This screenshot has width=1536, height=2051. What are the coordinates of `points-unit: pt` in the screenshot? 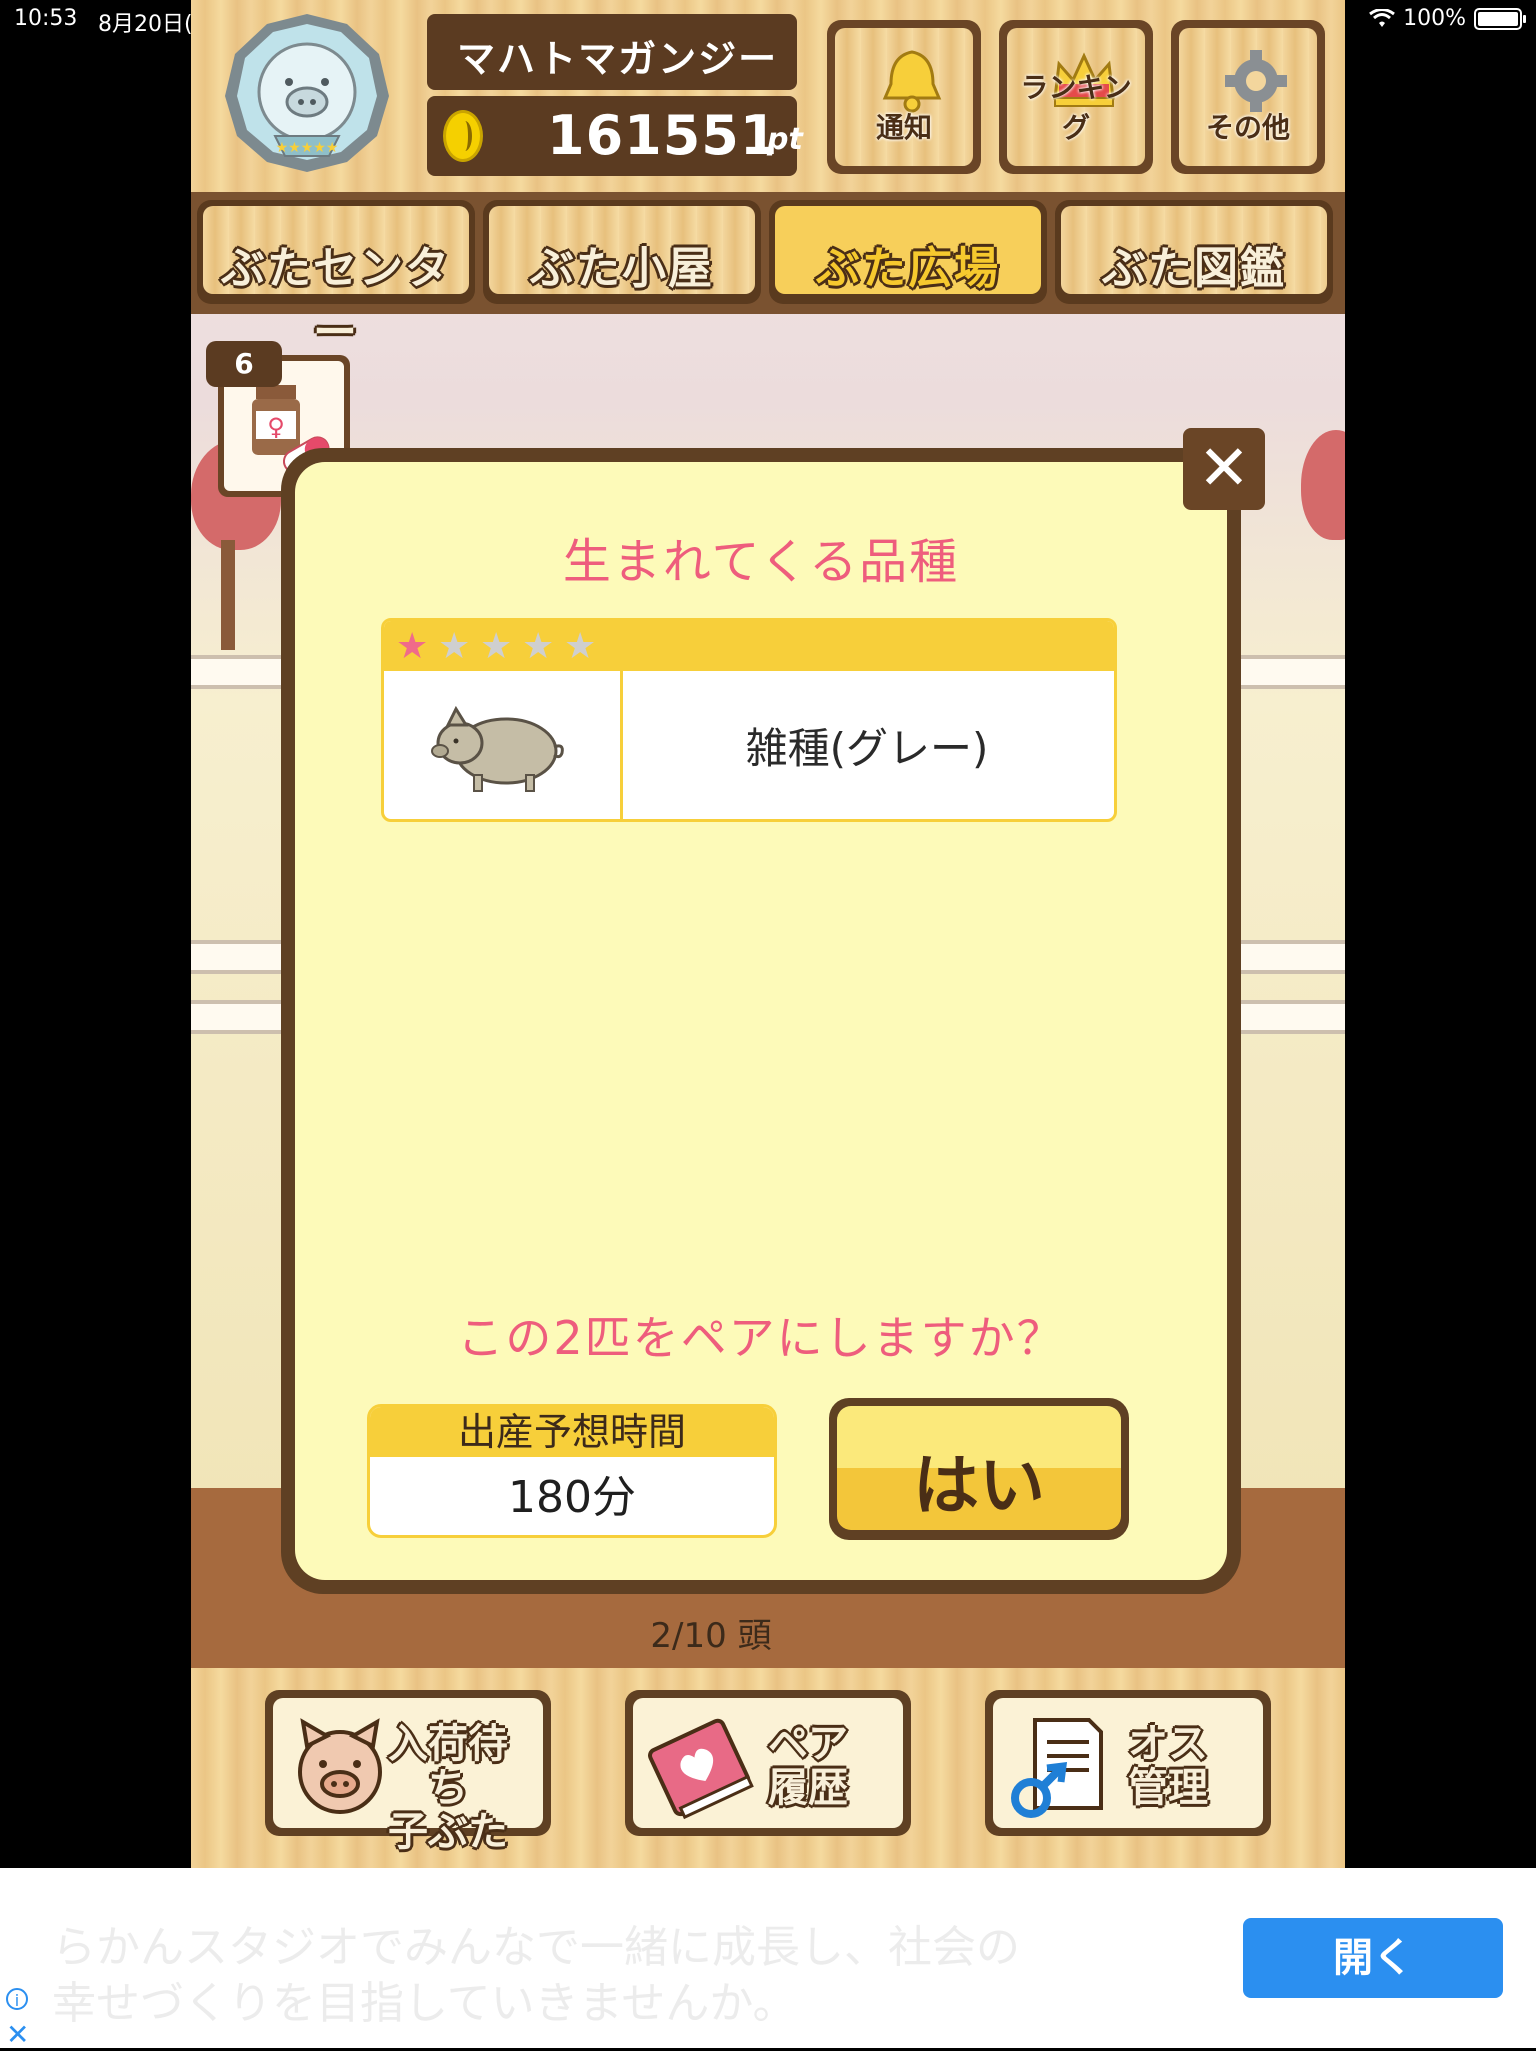 It's located at (785, 139).